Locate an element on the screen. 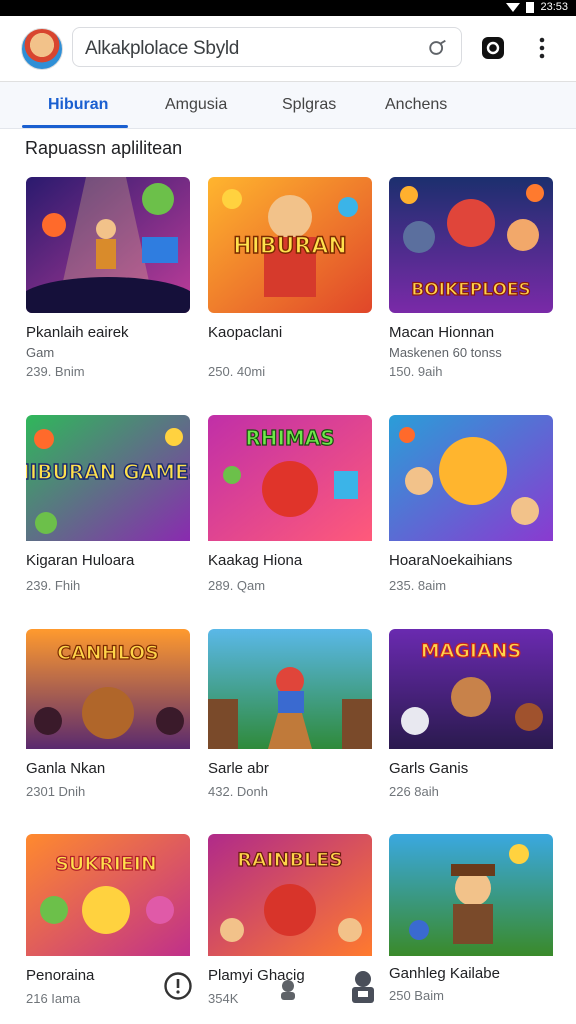 This screenshot has height=1024, width=576. app-meta: 235. 8aim is located at coordinates (418, 585).